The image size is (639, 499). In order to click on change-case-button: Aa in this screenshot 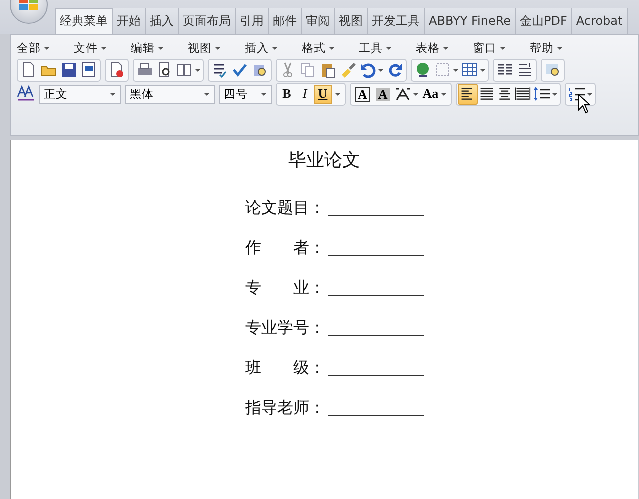, I will do `click(435, 94)`.